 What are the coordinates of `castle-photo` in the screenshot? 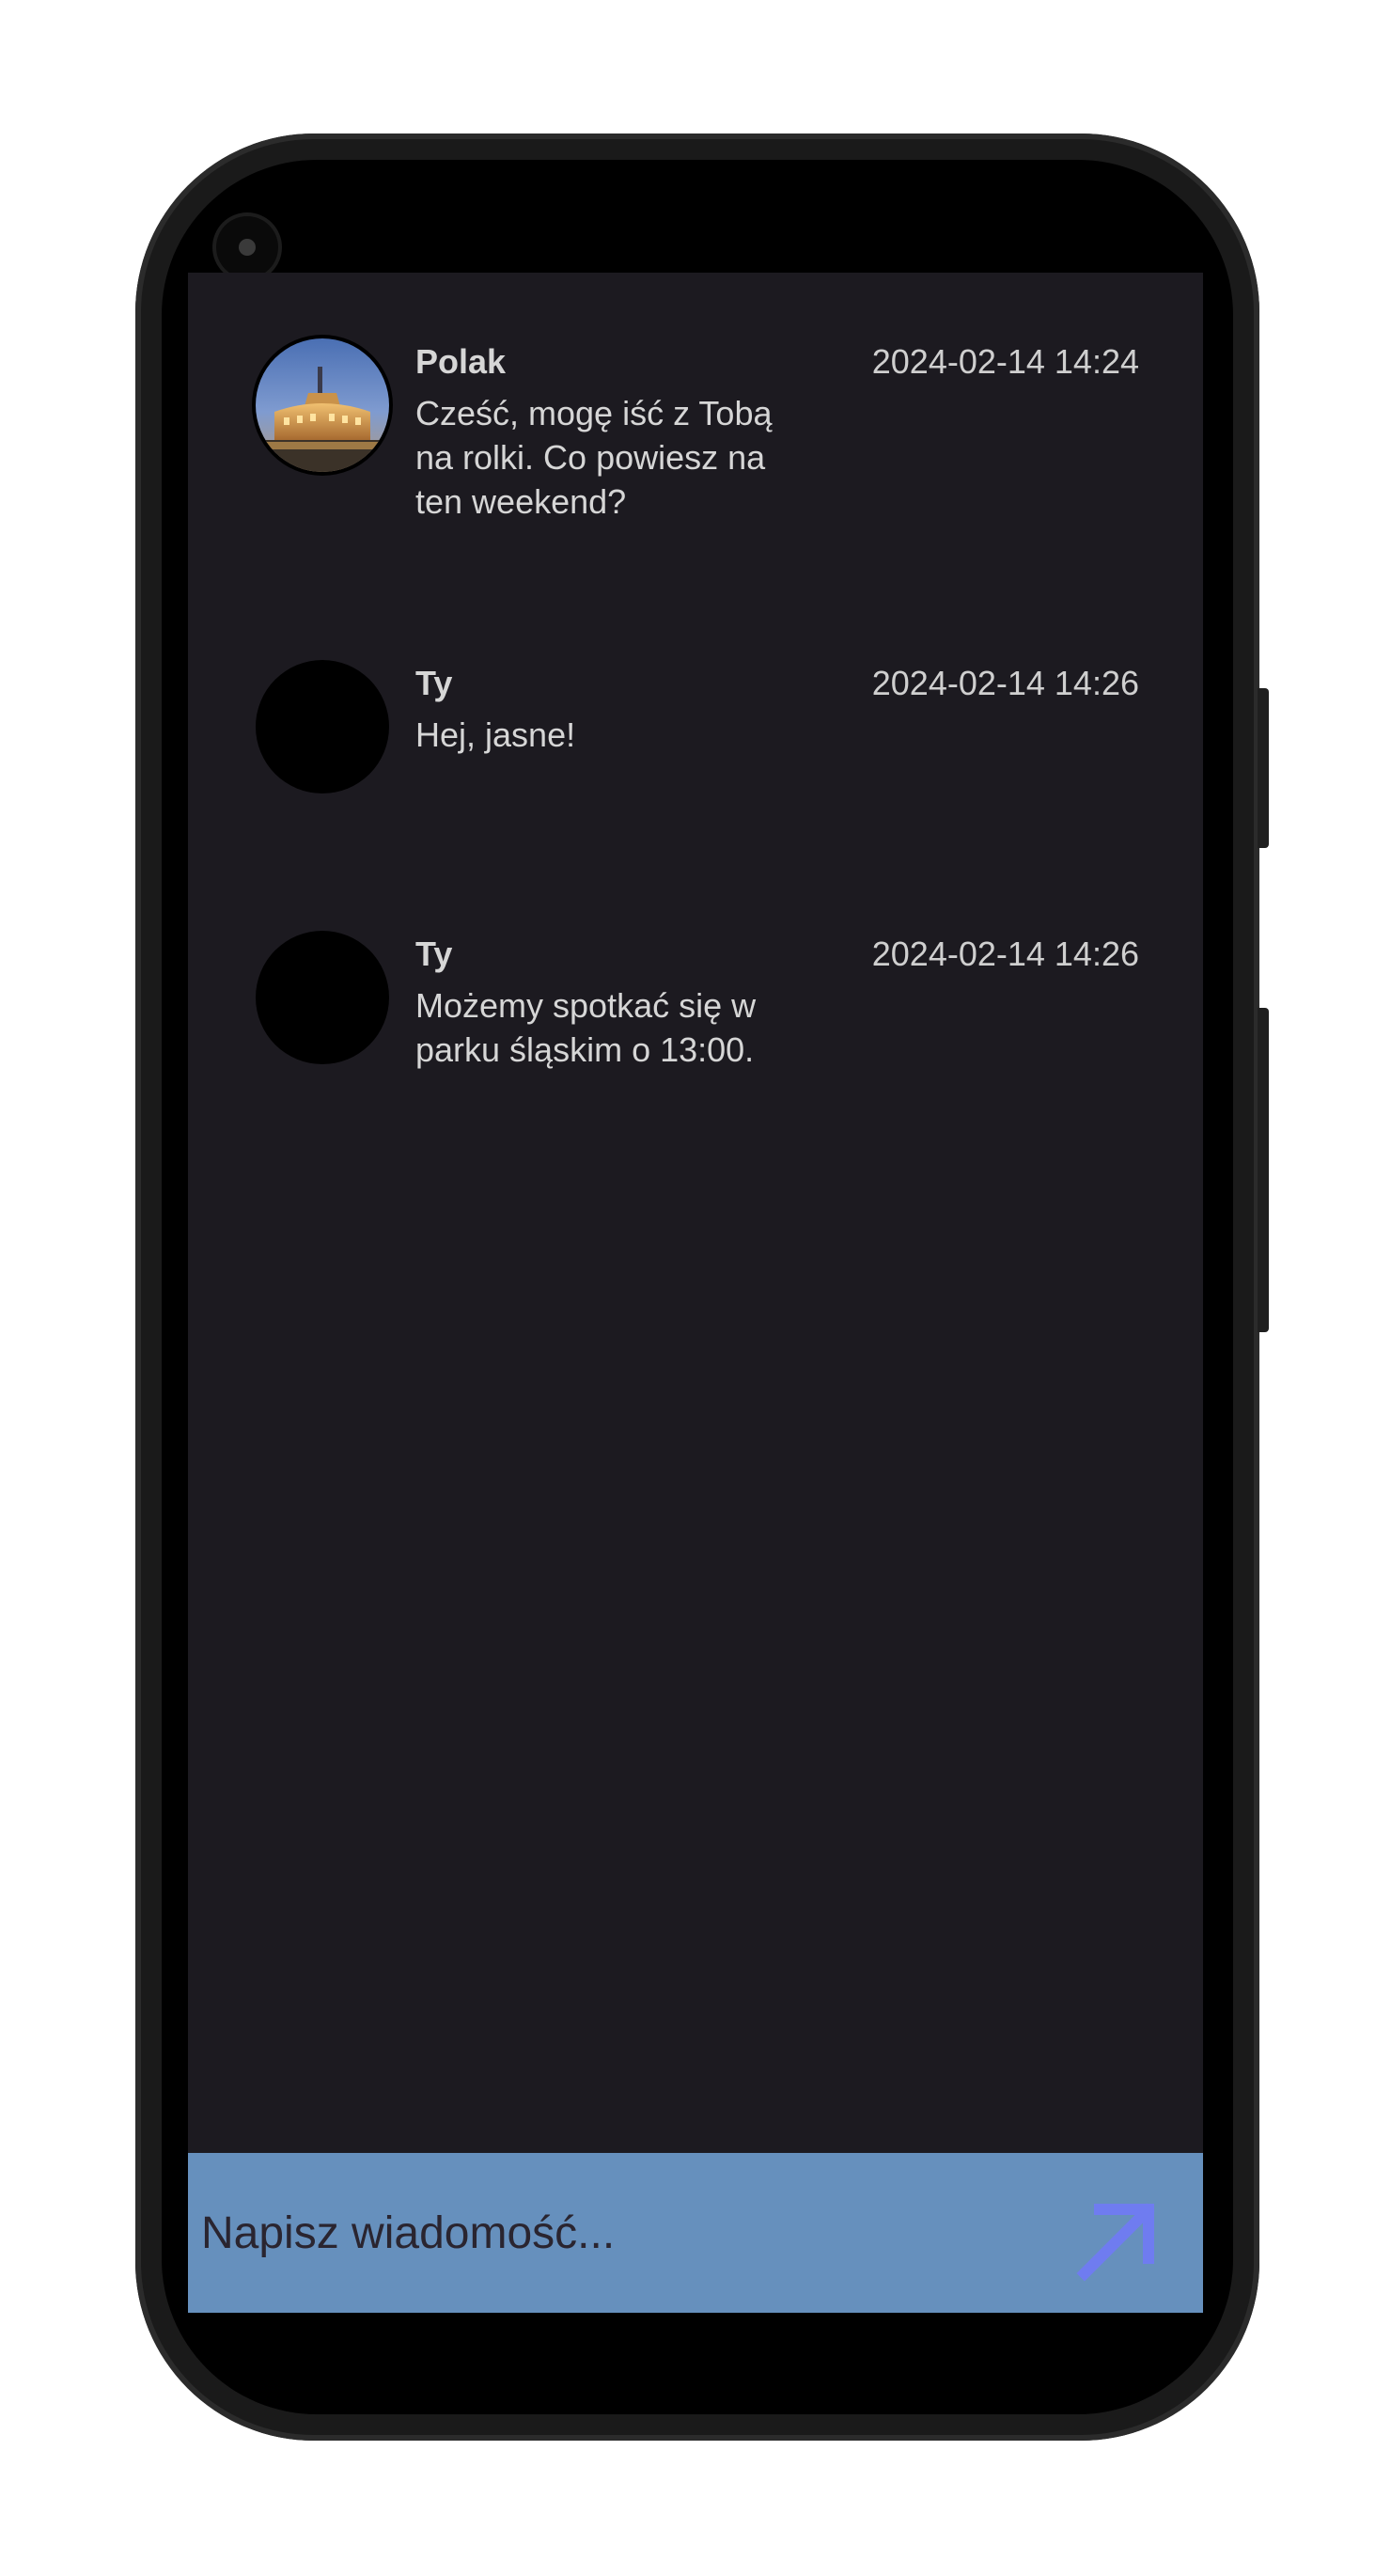 It's located at (322, 405).